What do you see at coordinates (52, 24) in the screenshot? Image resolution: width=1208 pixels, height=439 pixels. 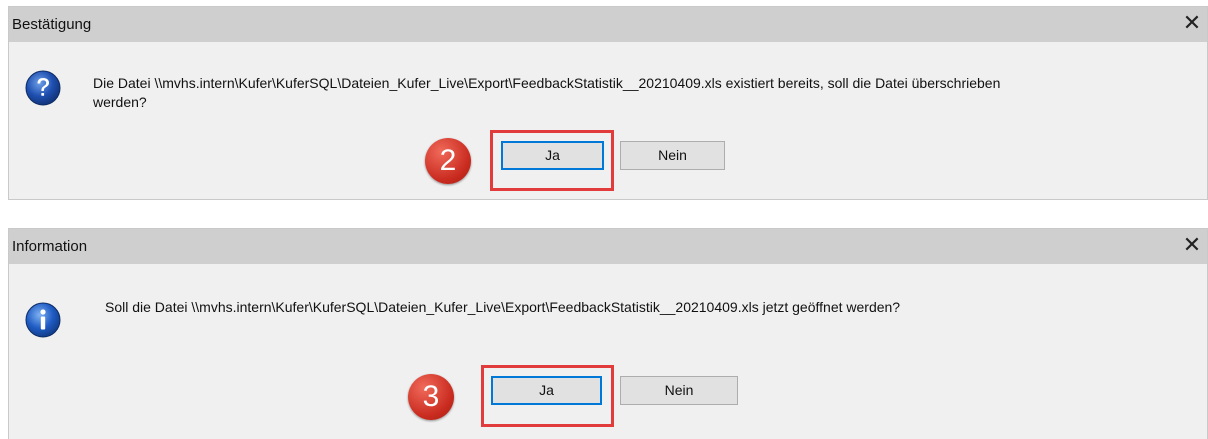 I see `dialog-title: Bestätigung` at bounding box center [52, 24].